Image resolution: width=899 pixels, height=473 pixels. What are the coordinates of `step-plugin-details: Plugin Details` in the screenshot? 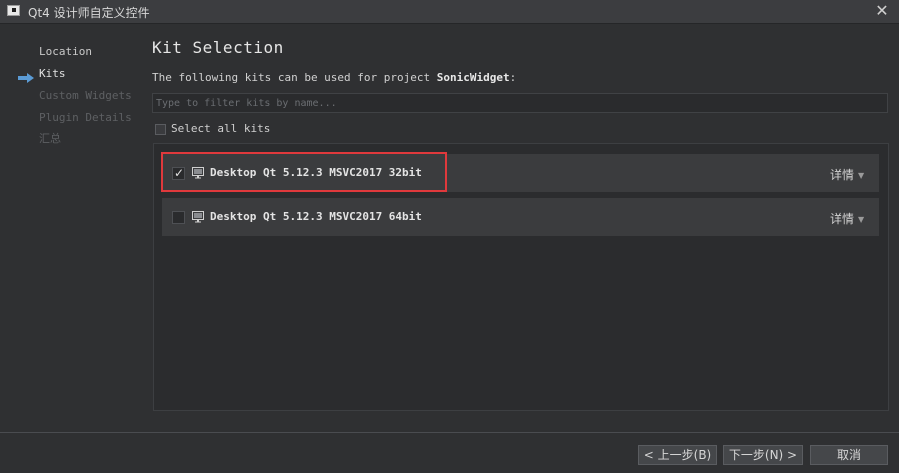 It's located at (85, 117).